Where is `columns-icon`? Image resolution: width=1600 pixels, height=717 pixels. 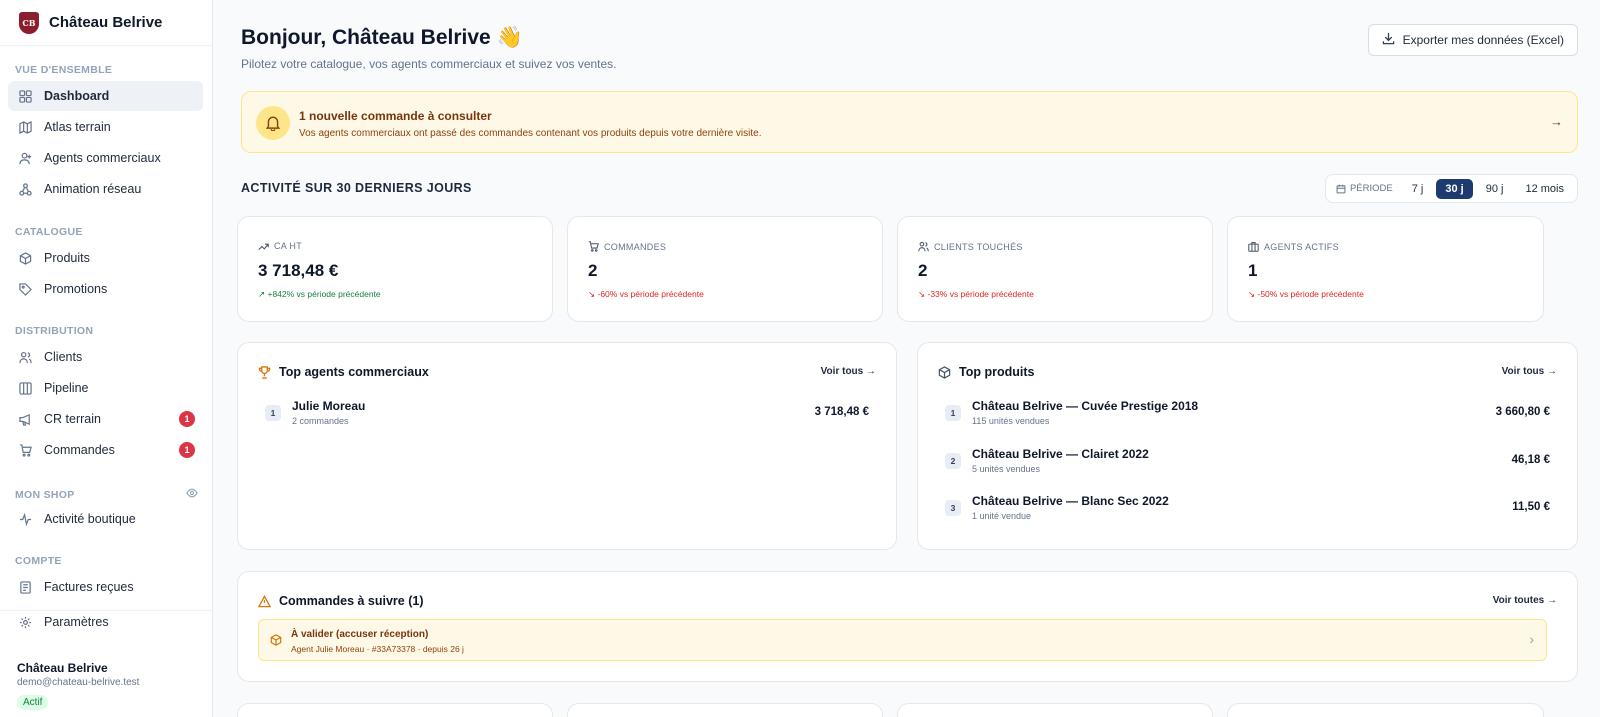 columns-icon is located at coordinates (25, 388).